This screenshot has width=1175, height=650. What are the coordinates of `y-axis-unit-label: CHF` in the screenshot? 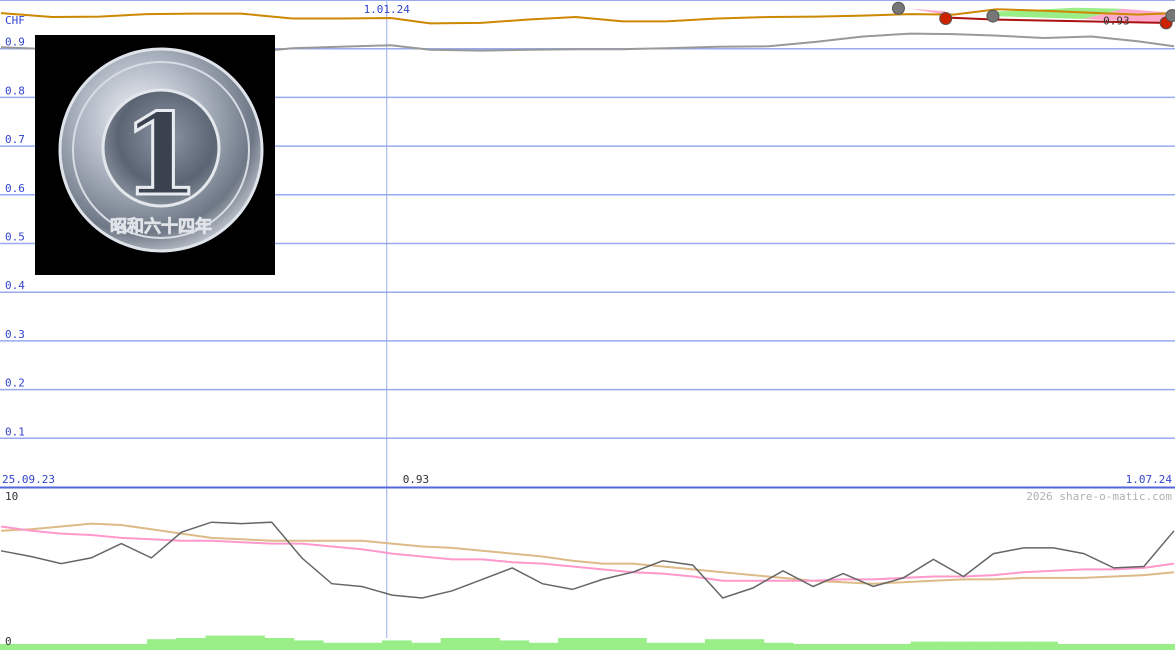 It's located at (15, 20).